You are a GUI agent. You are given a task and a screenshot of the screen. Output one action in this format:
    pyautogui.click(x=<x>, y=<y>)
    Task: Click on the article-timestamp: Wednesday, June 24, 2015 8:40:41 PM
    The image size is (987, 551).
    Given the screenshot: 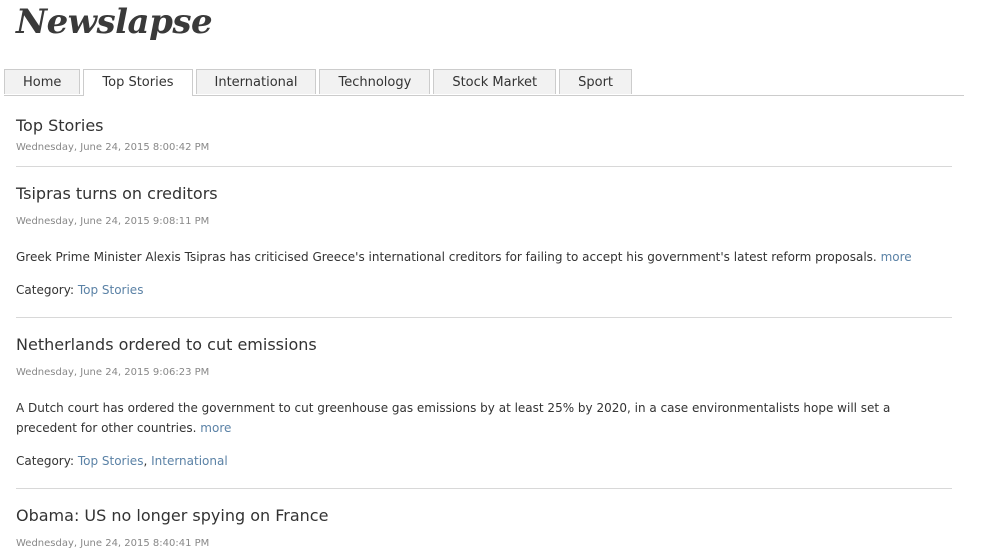 What is the action you would take?
    pyautogui.click(x=113, y=543)
    